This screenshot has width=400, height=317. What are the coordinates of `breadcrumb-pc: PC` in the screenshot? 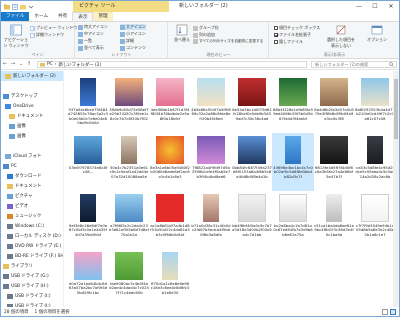 It's located at (50, 64).